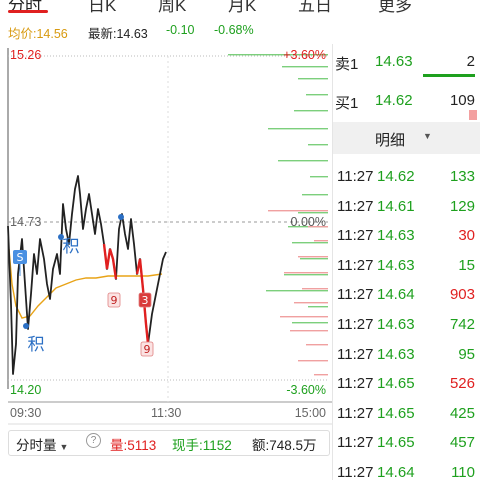 The width and height of the screenshot is (480, 480). I want to click on trade-row: 11:27 14.63 30, so click(406, 236).